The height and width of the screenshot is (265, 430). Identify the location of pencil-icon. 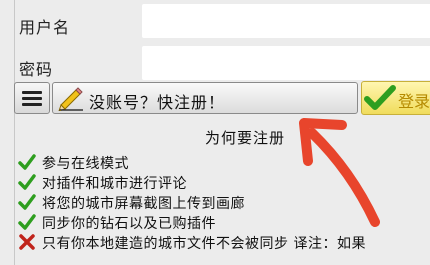
(70, 99).